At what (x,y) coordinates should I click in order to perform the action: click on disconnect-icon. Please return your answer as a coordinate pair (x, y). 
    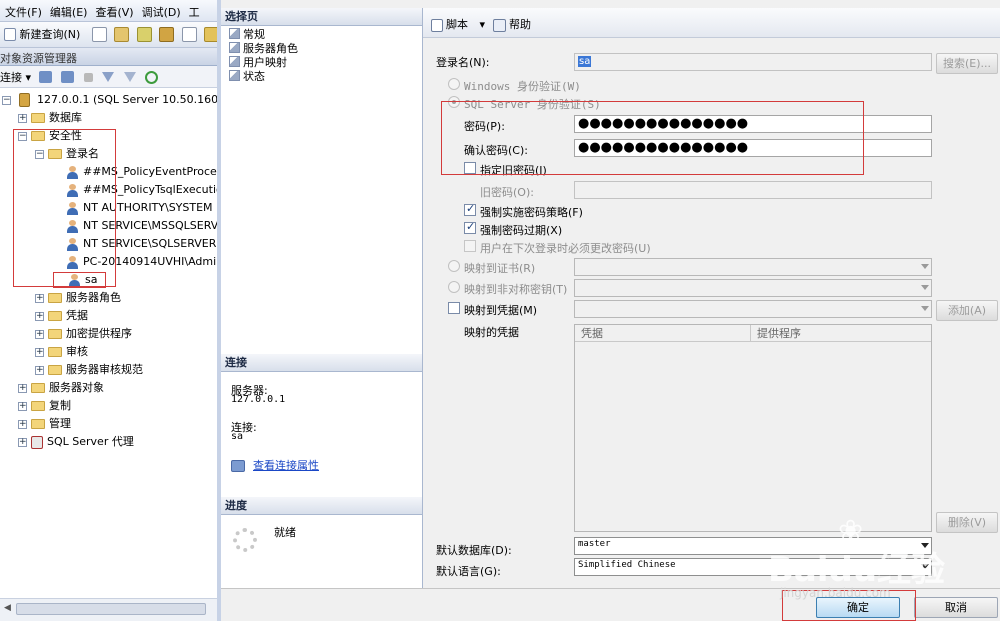
    Looking at the image, I should click on (68, 77).